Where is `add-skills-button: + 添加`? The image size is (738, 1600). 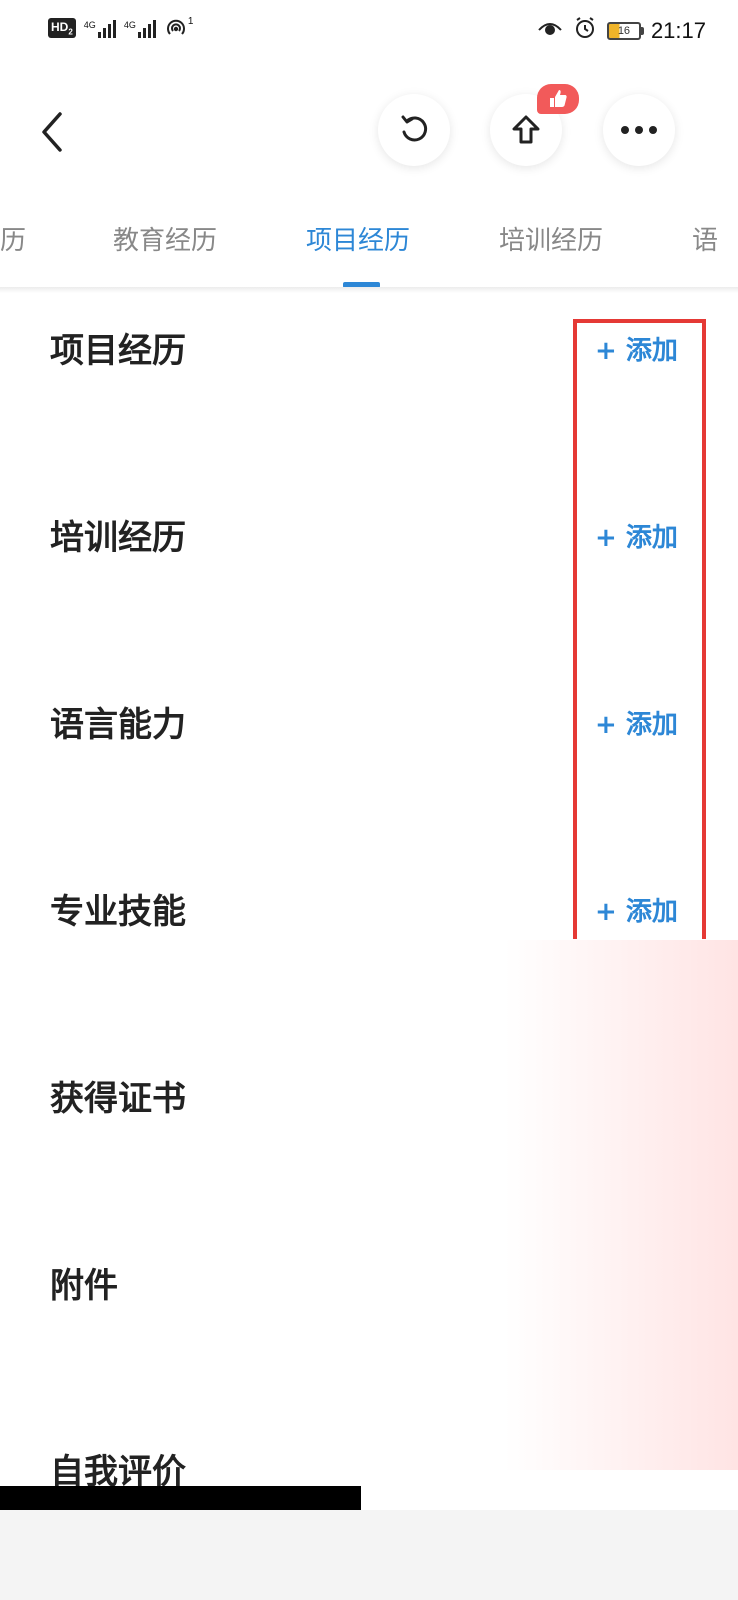 add-skills-button: + 添加 is located at coordinates (636, 912).